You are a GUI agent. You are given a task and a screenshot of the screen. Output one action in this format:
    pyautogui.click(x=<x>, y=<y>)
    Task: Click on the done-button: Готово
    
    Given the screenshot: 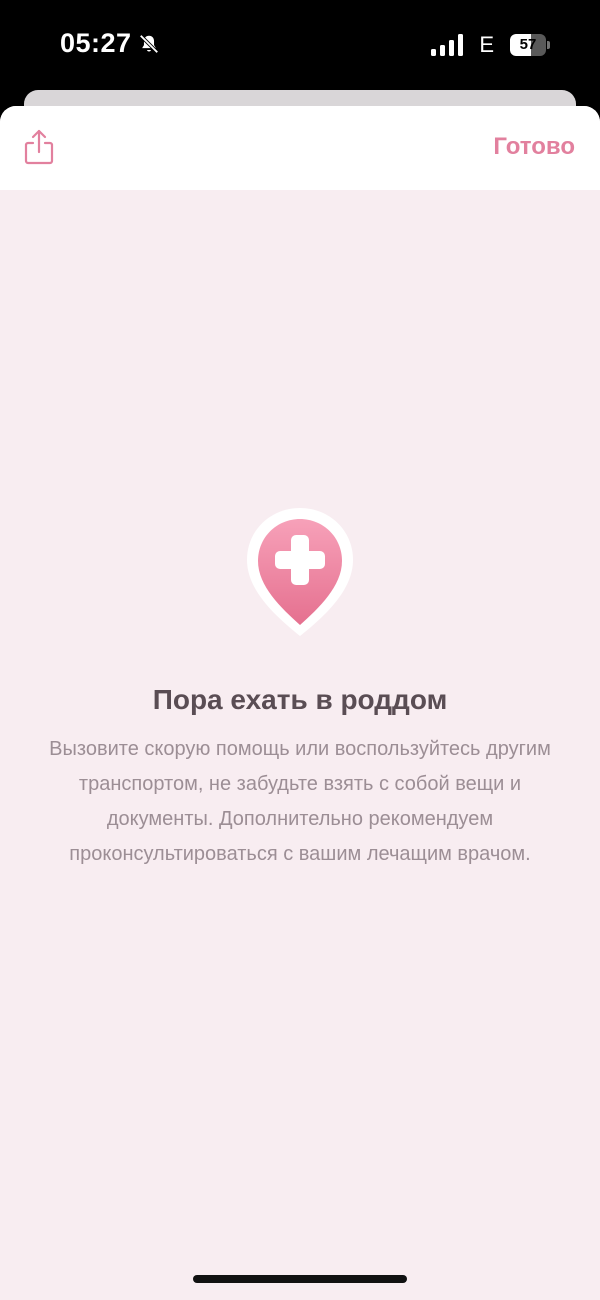 What is the action you would take?
    pyautogui.click(x=534, y=147)
    